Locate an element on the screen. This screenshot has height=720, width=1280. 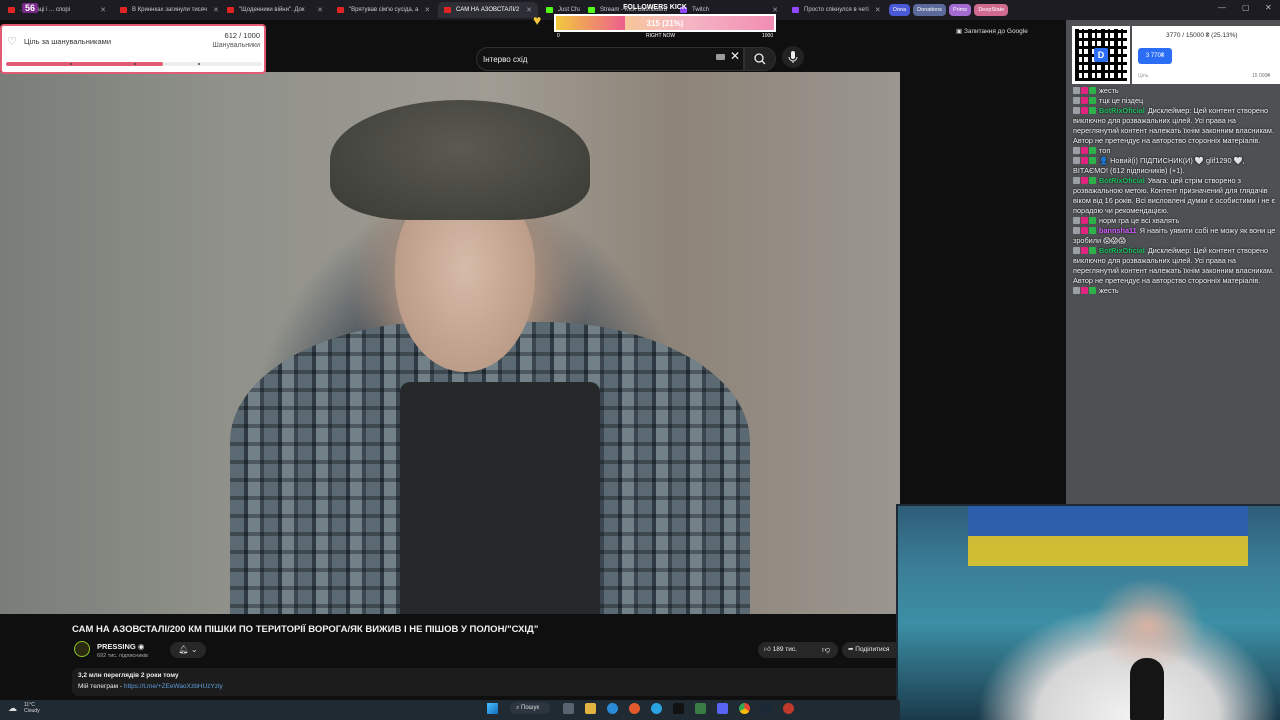
verified-icon: ◉ is located at coordinates (141, 646).